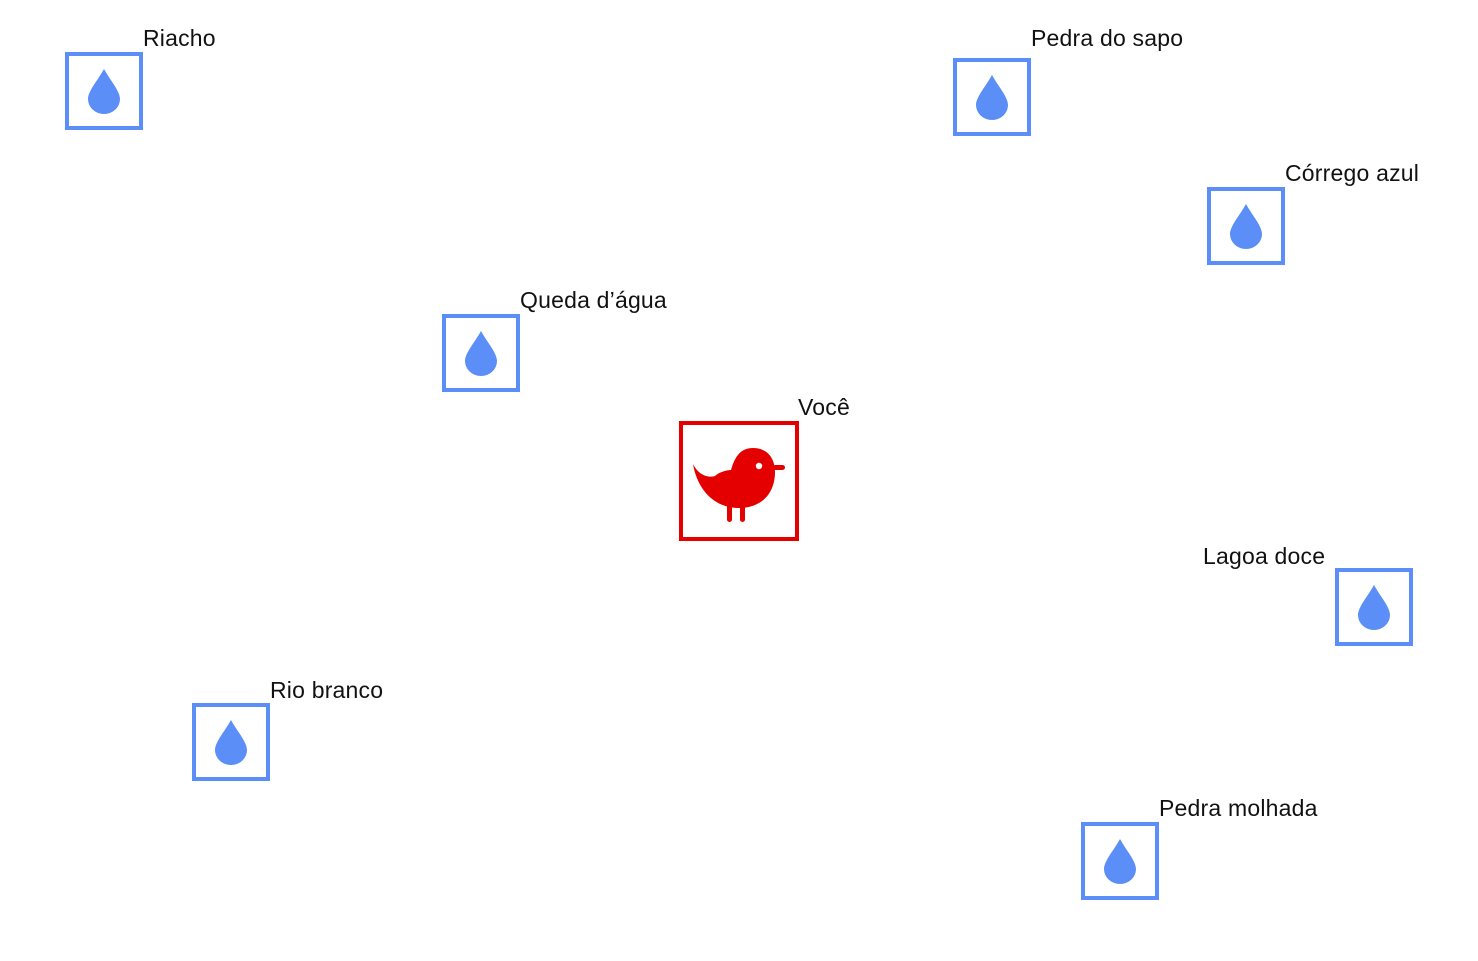 This screenshot has height=961, width=1478. Describe the element at coordinates (824, 407) in the screenshot. I see `you-label: Você` at that location.